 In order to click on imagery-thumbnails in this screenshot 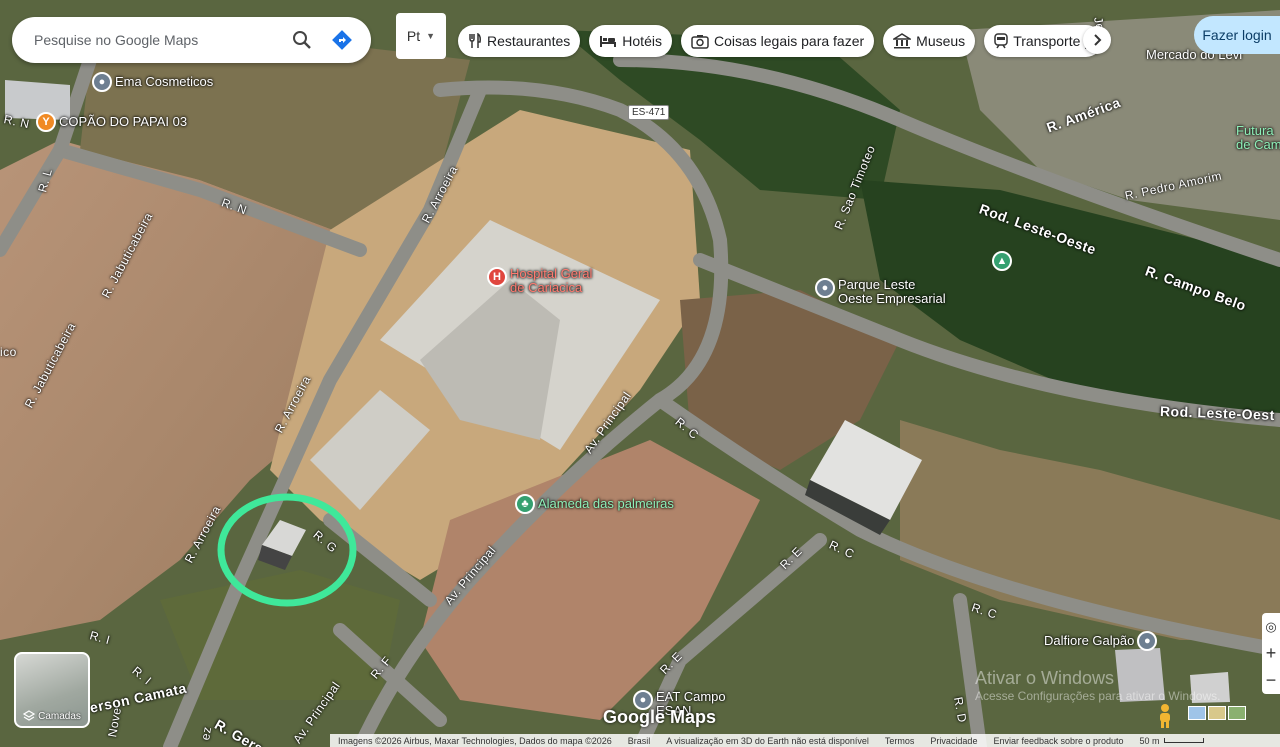, I will do `click(1217, 713)`.